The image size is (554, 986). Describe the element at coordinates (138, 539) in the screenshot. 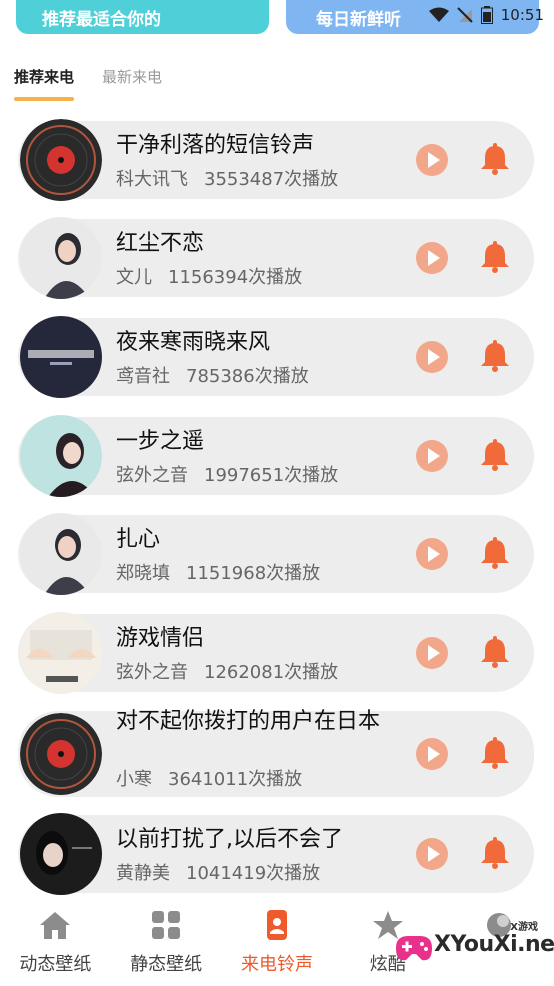

I see `ringtone-title: 扎心` at that location.